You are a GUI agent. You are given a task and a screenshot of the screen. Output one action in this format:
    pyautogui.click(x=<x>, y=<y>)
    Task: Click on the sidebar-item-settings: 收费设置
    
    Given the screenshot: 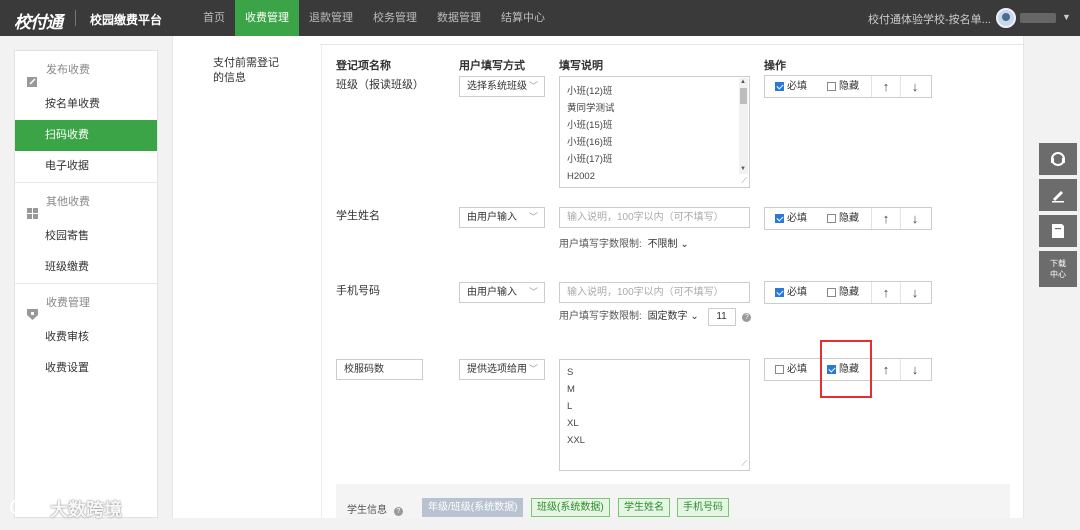 What is the action you would take?
    pyautogui.click(x=86, y=368)
    